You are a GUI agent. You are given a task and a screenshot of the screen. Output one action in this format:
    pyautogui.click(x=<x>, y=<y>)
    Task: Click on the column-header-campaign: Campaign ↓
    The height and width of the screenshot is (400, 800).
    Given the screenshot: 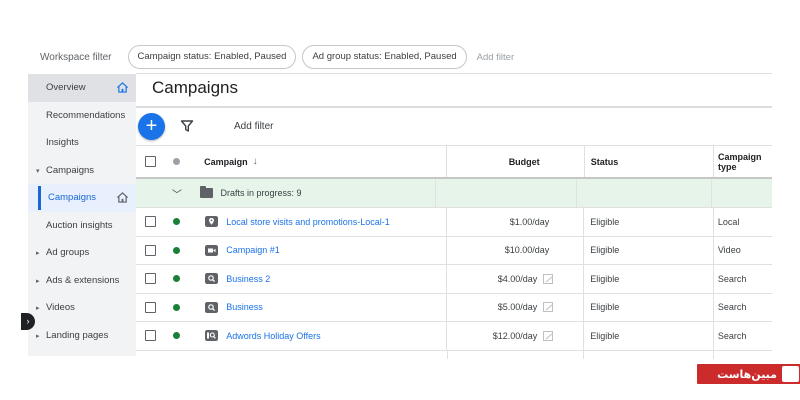 What is the action you would take?
    pyautogui.click(x=317, y=161)
    